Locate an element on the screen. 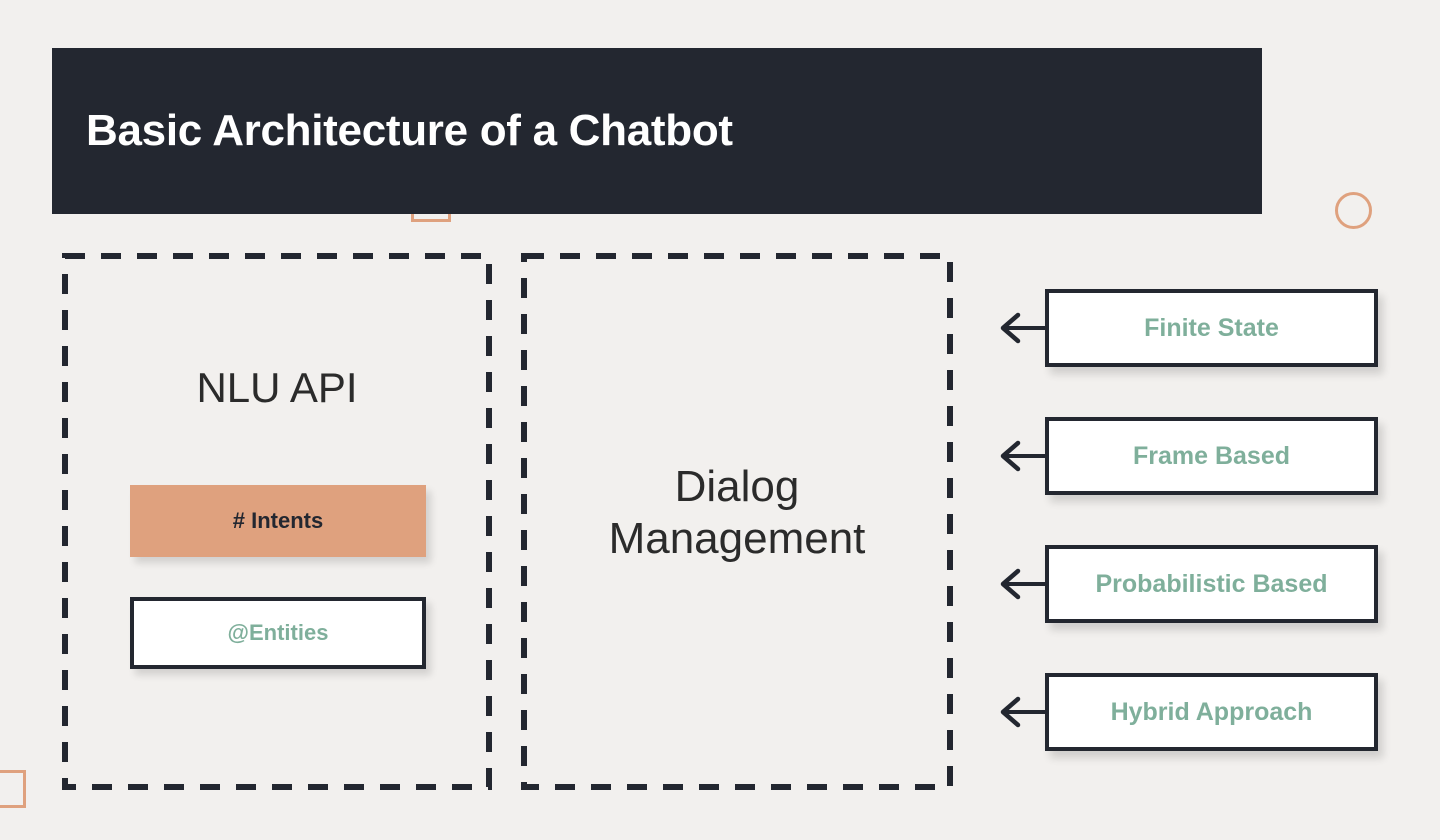 Image resolution: width=1440 pixels, height=840 pixels. circle-outline-right-icon is located at coordinates (1353, 210).